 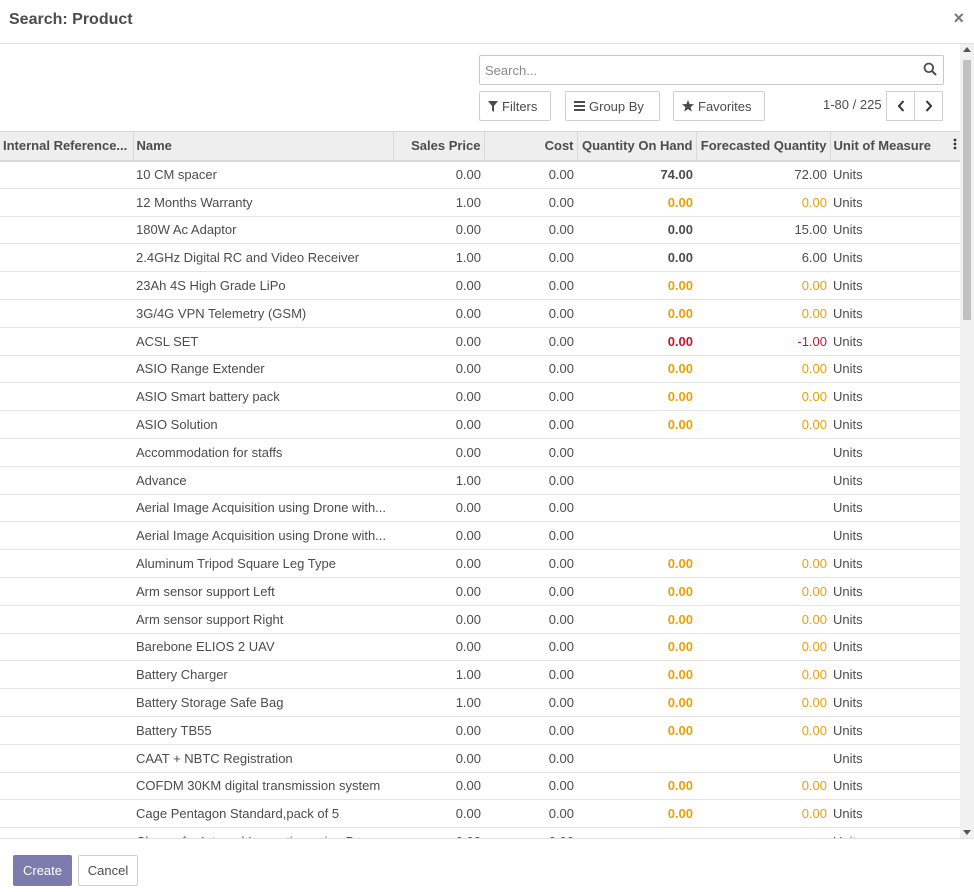 What do you see at coordinates (636, 452) in the screenshot?
I see `cell-quantity-on-hand` at bounding box center [636, 452].